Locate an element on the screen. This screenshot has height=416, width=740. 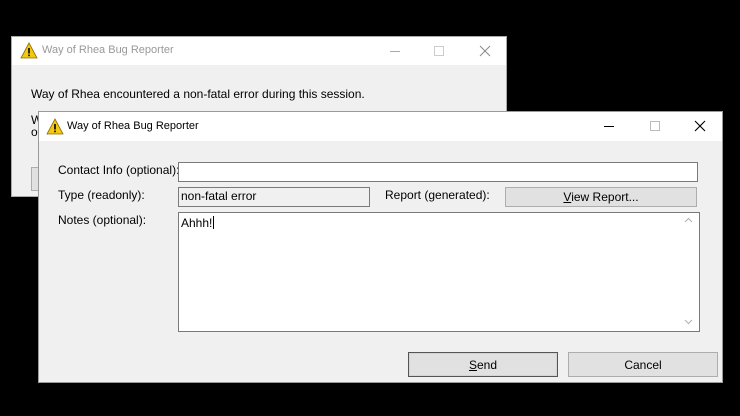
obscured-text: o is located at coordinates (34, 132).